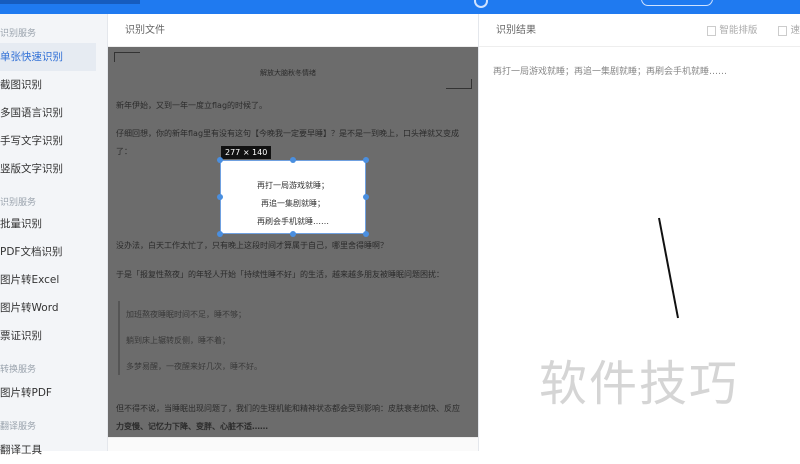 This screenshot has height=464, width=800. I want to click on doc-quote: 多梦易醒，一夜醒来好几次，睡不好。, so click(194, 366).